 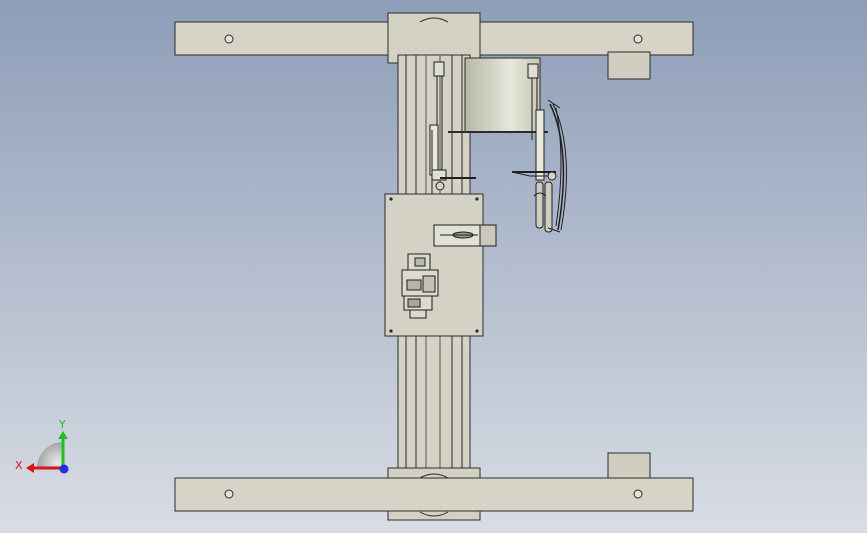 I want to click on triad-y-label: Y, so click(x=62, y=424).